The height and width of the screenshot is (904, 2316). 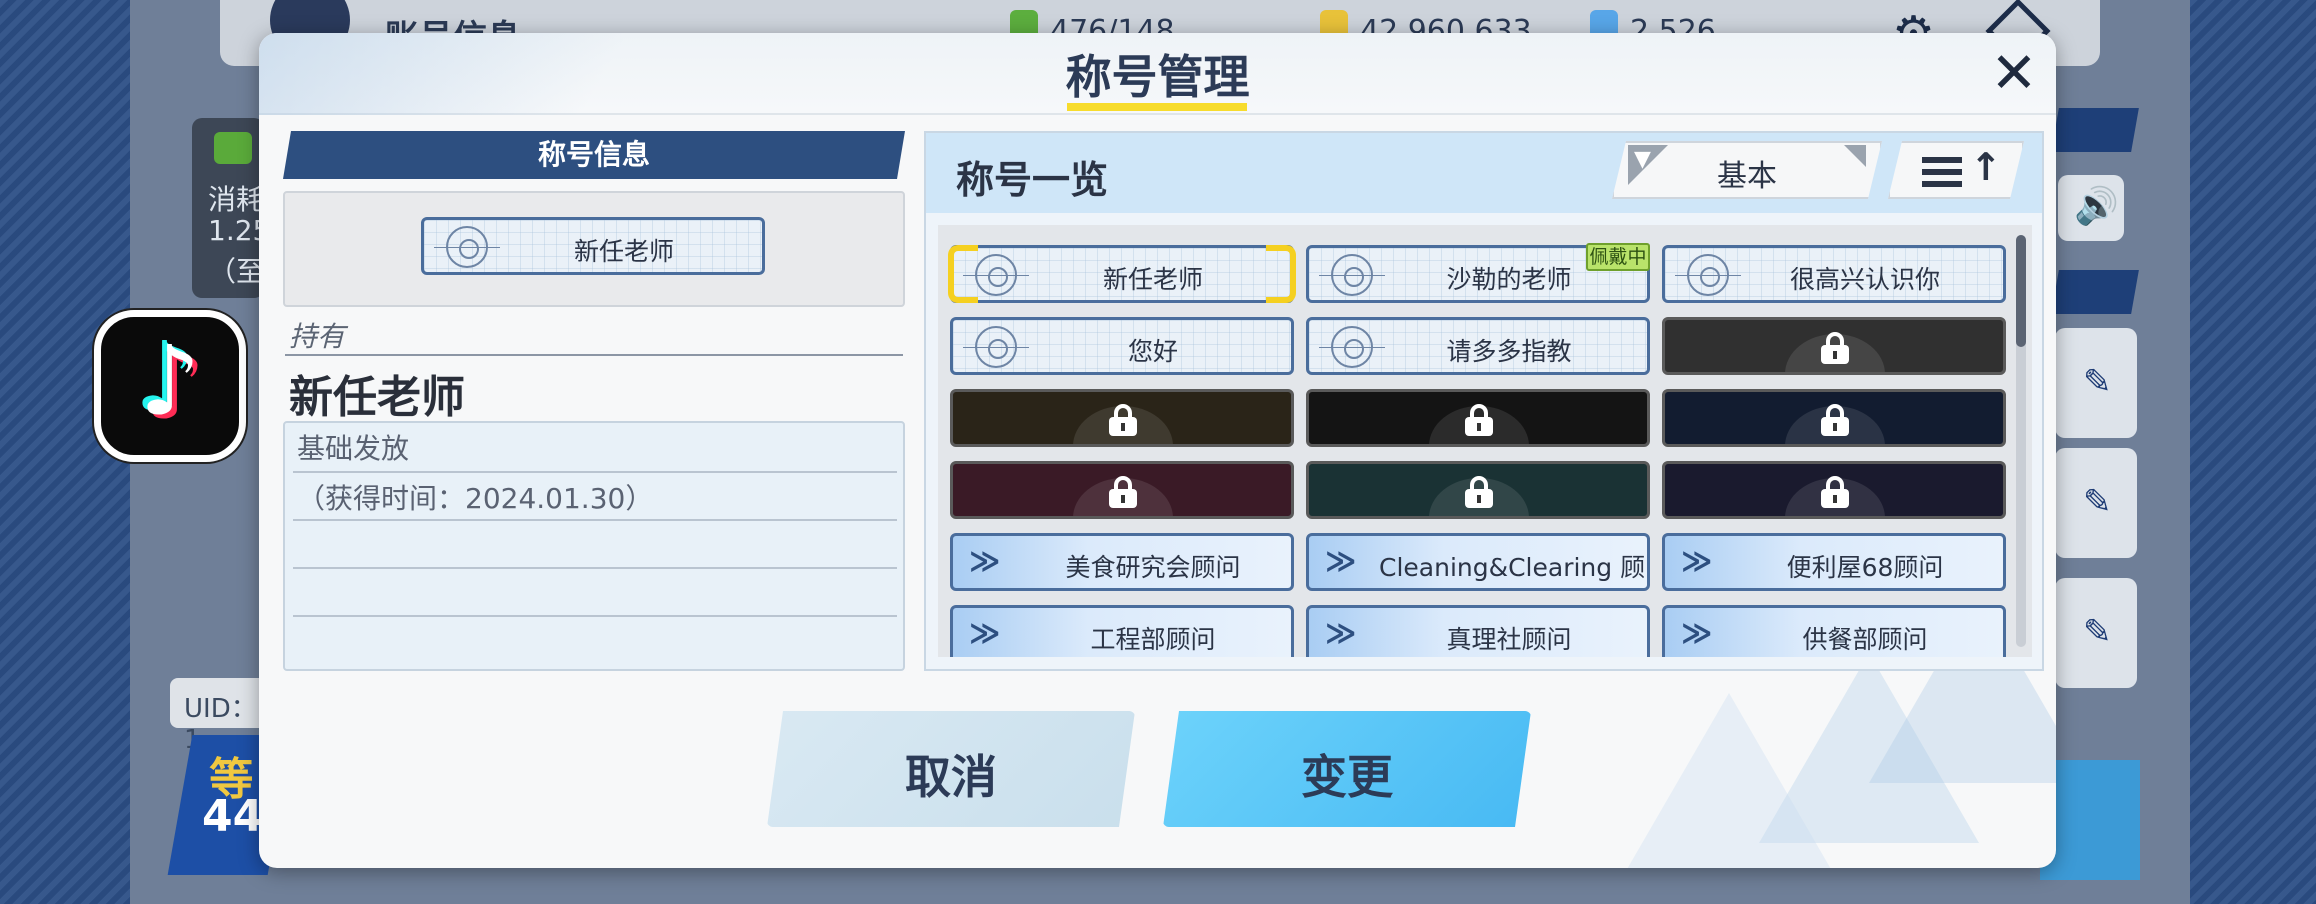 I want to click on edit-card-1: ✎, so click(x=2096, y=383).